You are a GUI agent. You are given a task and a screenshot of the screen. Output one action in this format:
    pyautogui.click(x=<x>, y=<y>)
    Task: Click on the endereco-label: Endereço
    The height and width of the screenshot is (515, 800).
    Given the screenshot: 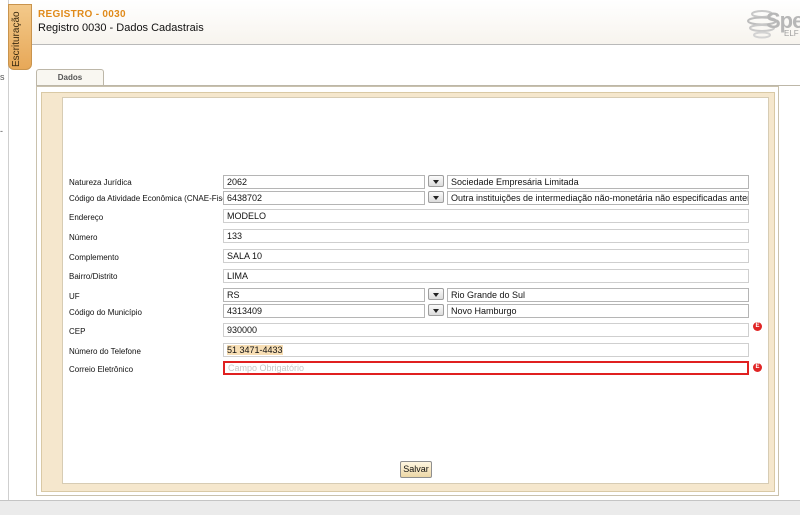 What is the action you would take?
    pyautogui.click(x=86, y=217)
    